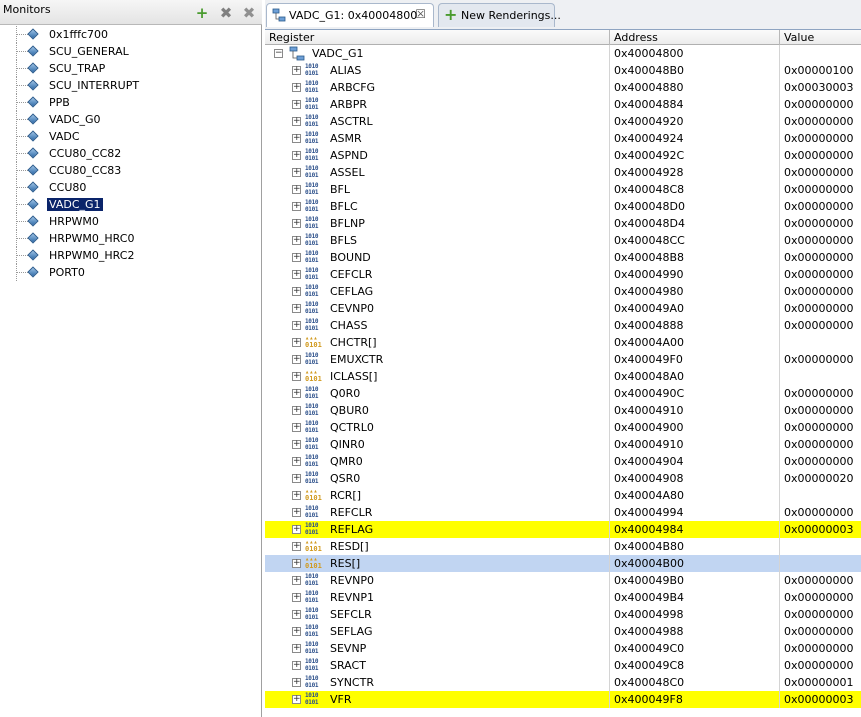 The width and height of the screenshot is (861, 717). Describe the element at coordinates (563, 172) in the screenshot. I see `table-row: +1010 0101 ASSEL 0x40004928 0x00000000` at that location.